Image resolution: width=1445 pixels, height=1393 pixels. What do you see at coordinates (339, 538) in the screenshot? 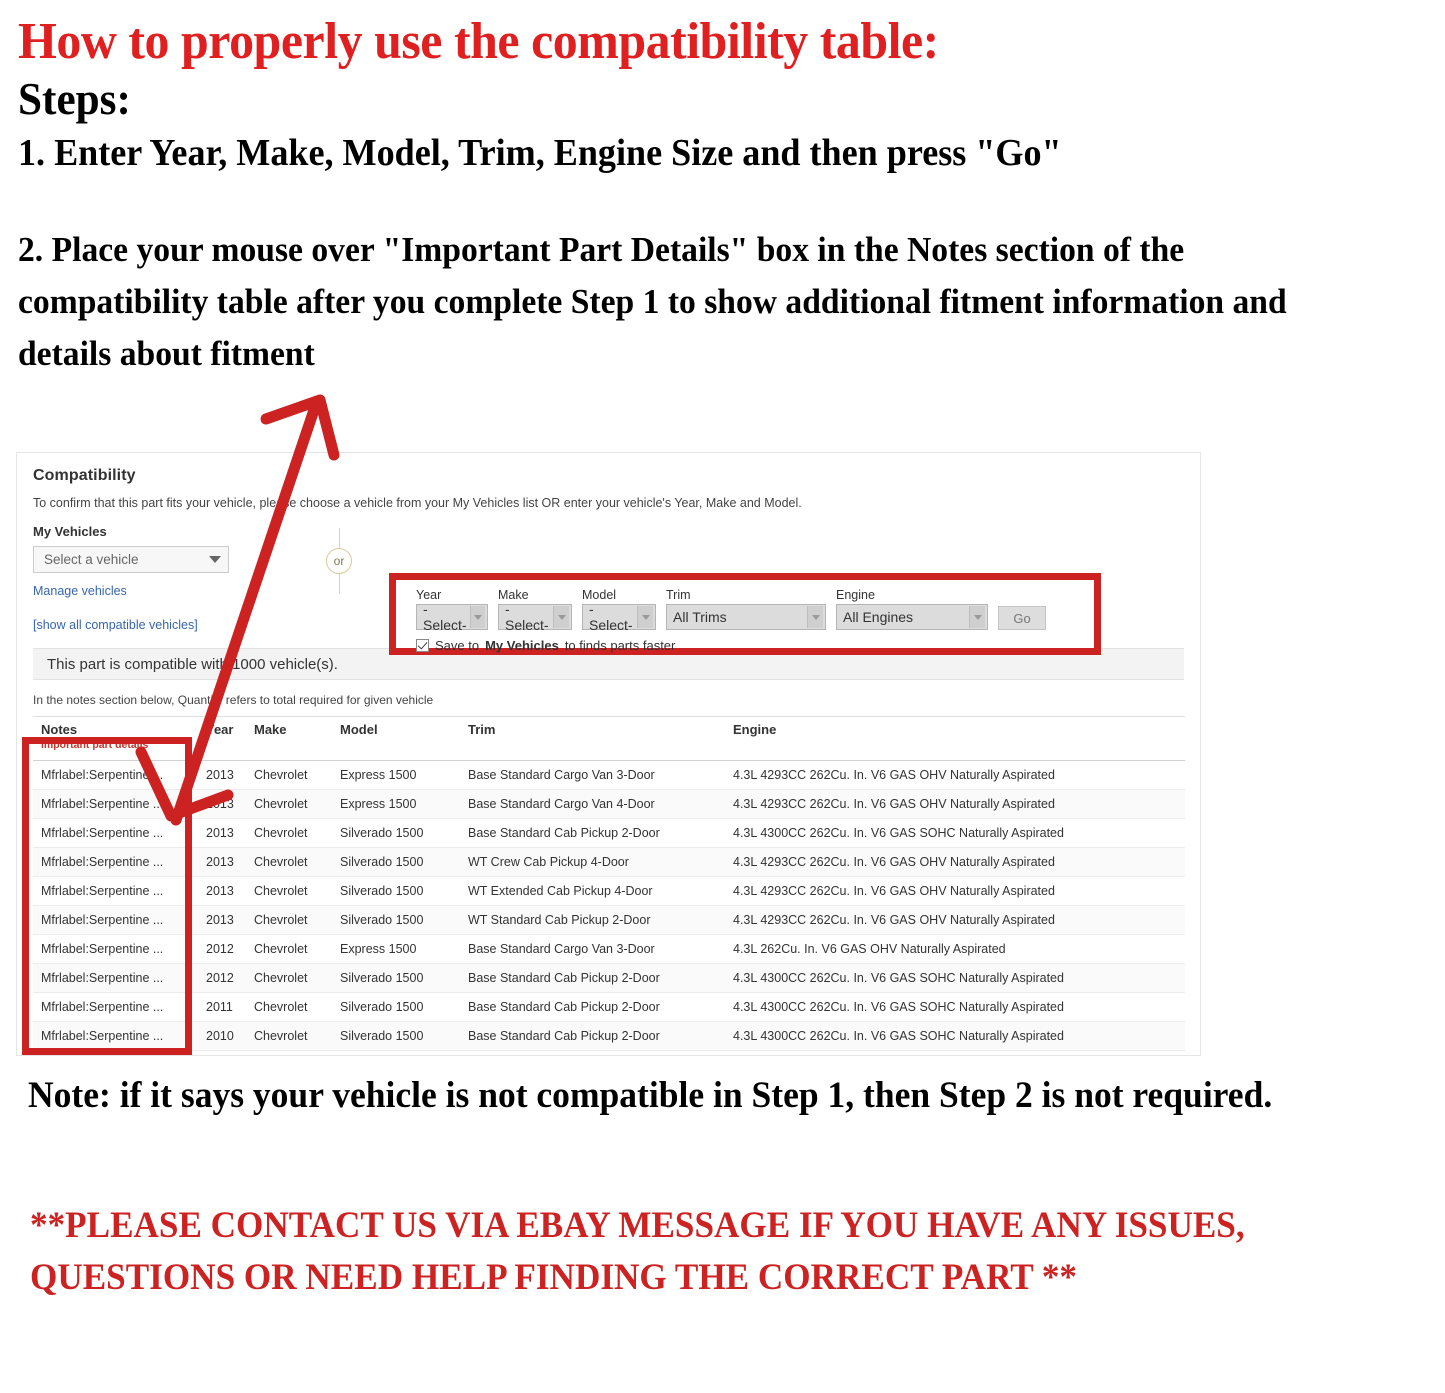
I see `or-line-top` at bounding box center [339, 538].